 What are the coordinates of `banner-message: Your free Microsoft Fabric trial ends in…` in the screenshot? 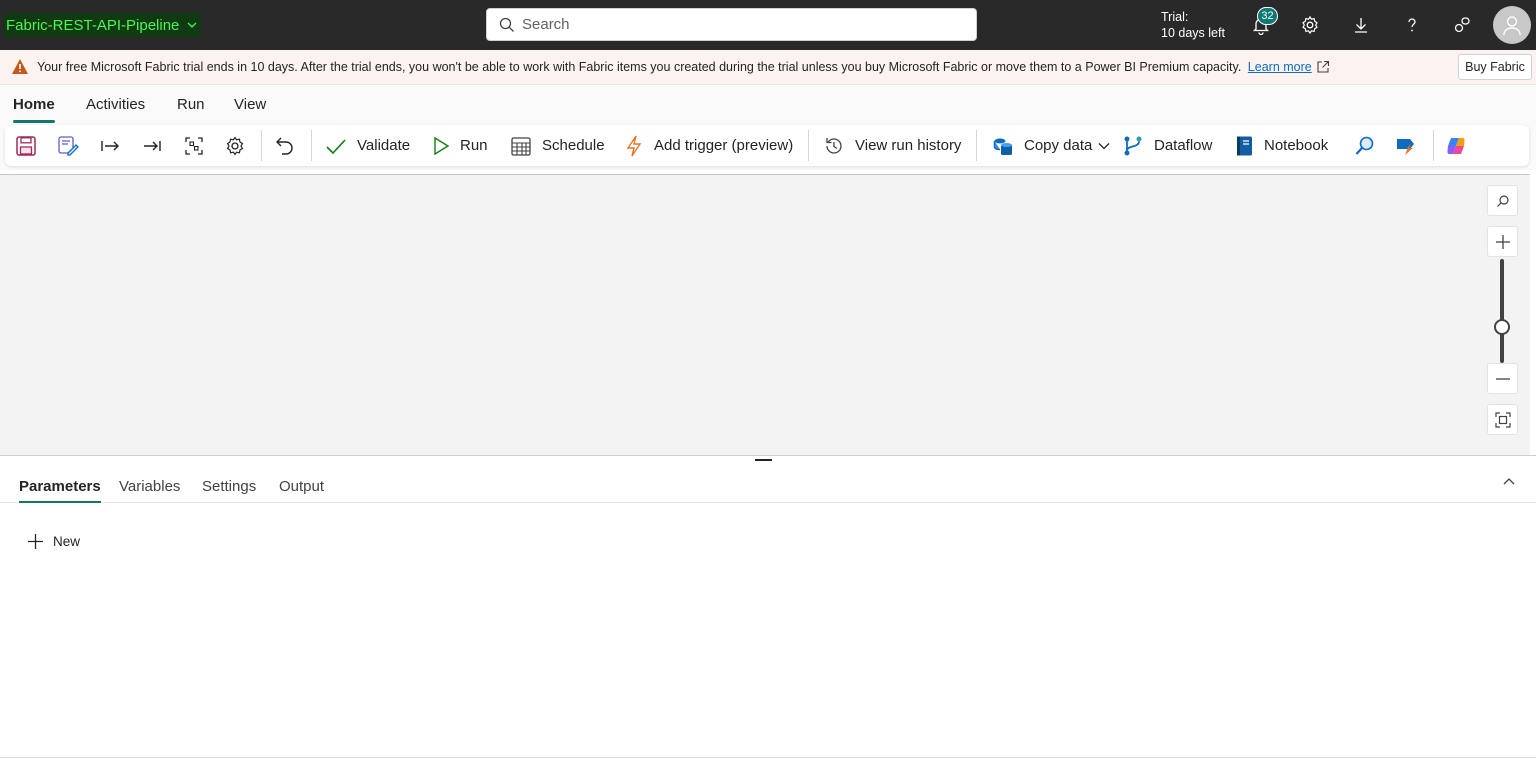 It's located at (674, 67).